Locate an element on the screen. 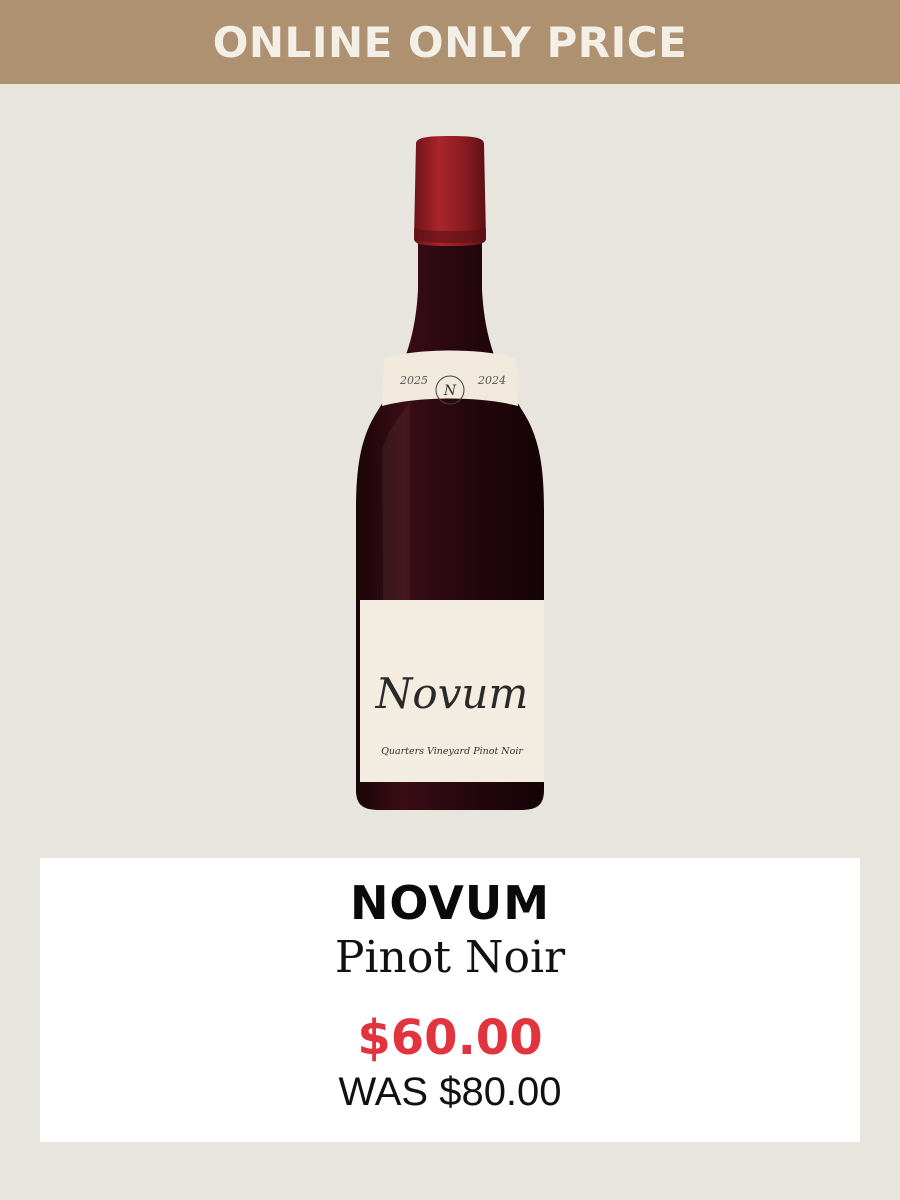 The image size is (900, 1200). promo-banner: ONLINE ONLY PRICE is located at coordinates (450, 42).